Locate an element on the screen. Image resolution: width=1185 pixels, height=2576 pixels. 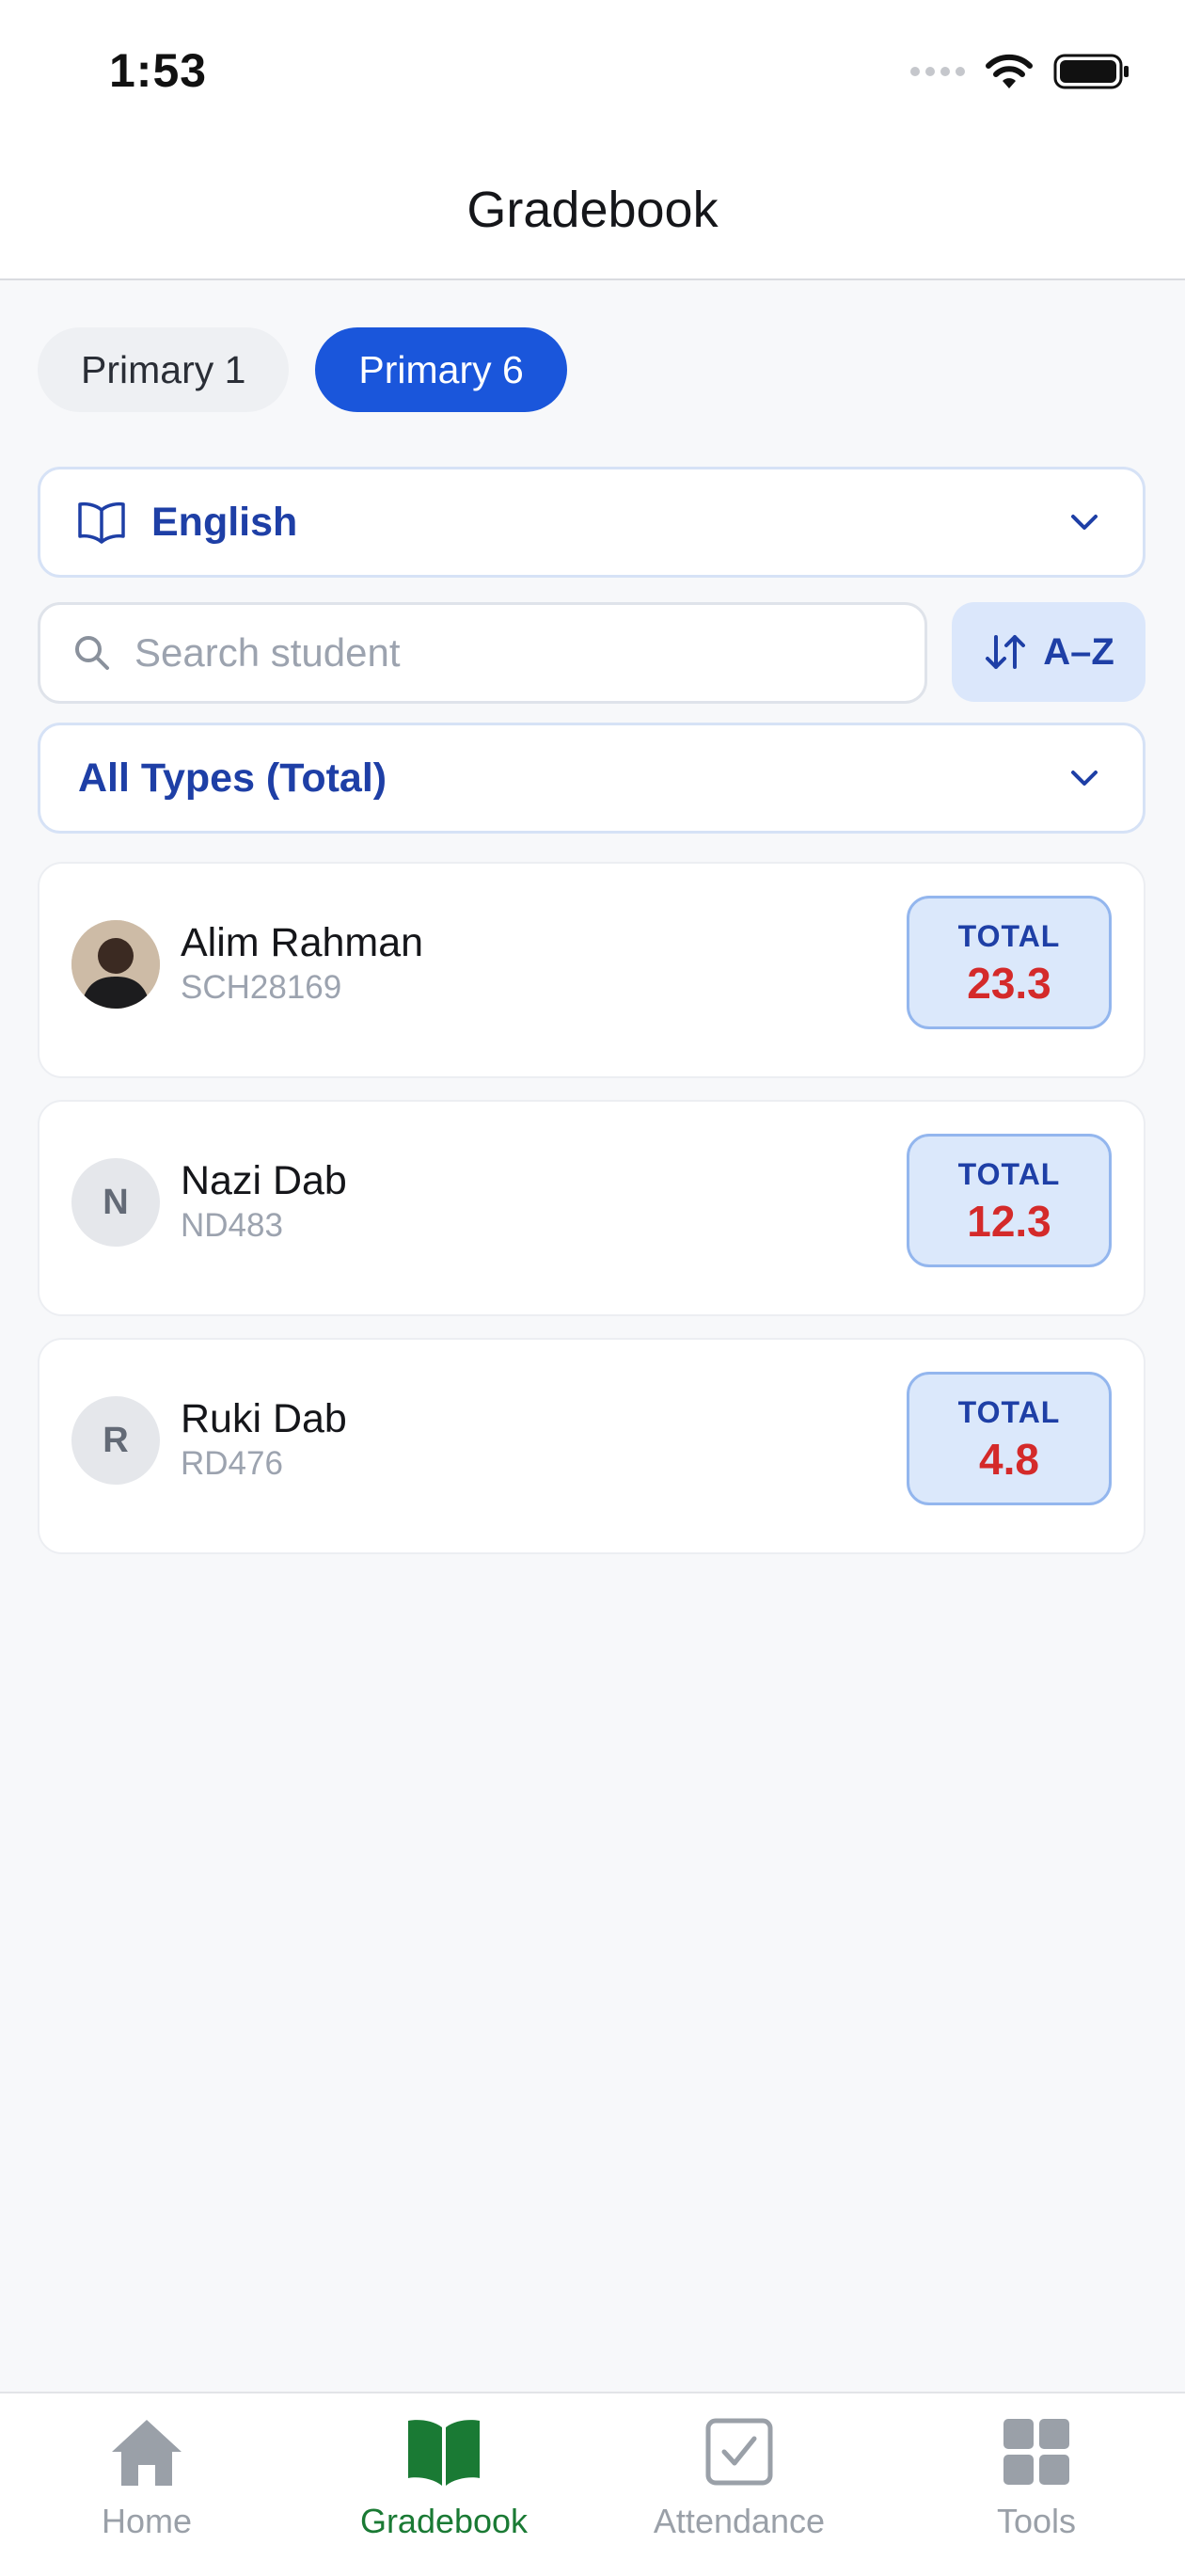
checkbox-icon is located at coordinates (739, 2452).